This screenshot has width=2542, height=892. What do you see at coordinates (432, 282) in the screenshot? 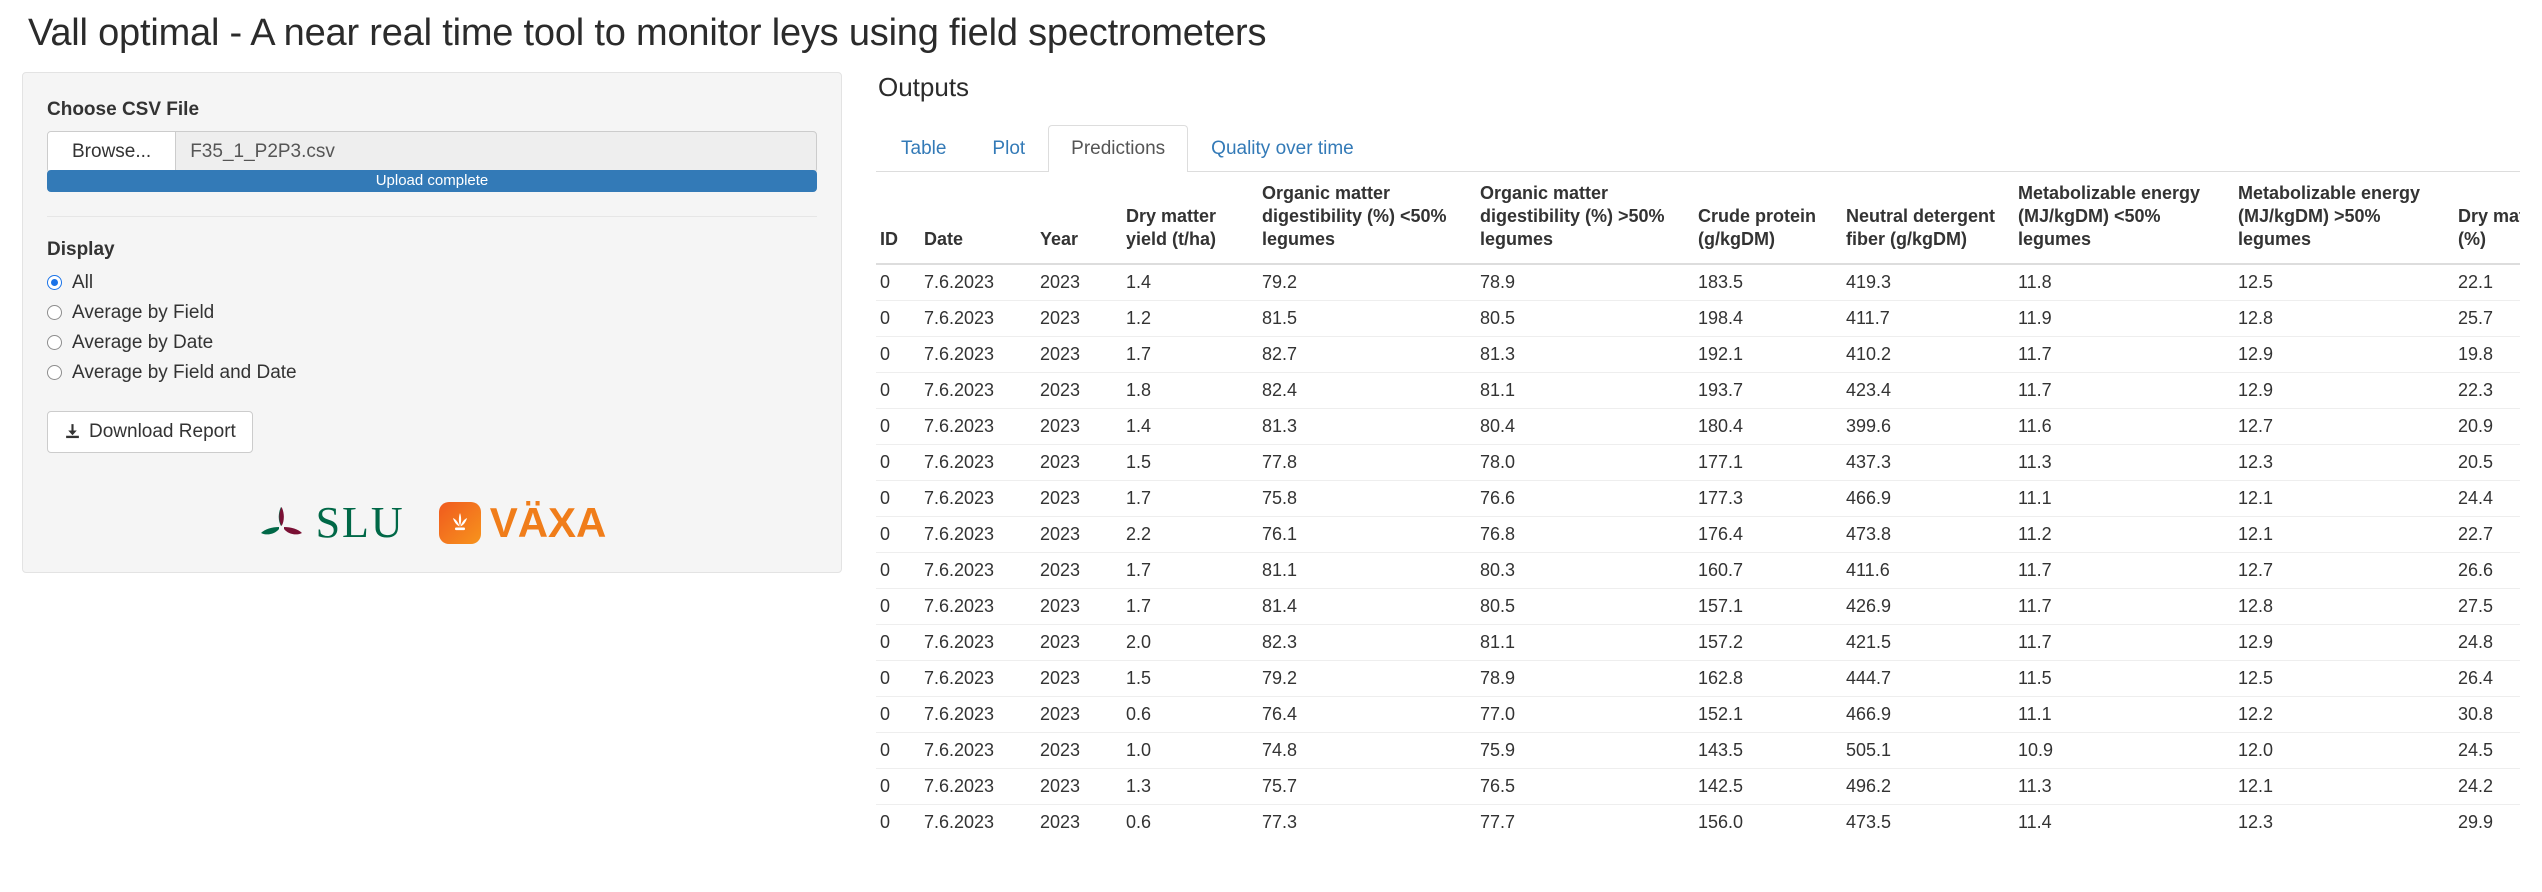
I see `radio-option-all: All` at bounding box center [432, 282].